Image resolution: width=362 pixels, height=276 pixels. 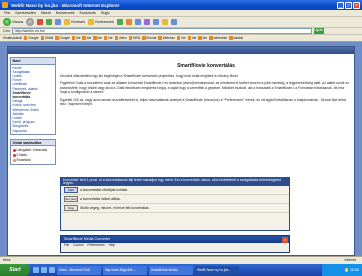 What do you see at coordinates (346, 270) in the screenshot?
I see `tray-icon` at bounding box center [346, 270].